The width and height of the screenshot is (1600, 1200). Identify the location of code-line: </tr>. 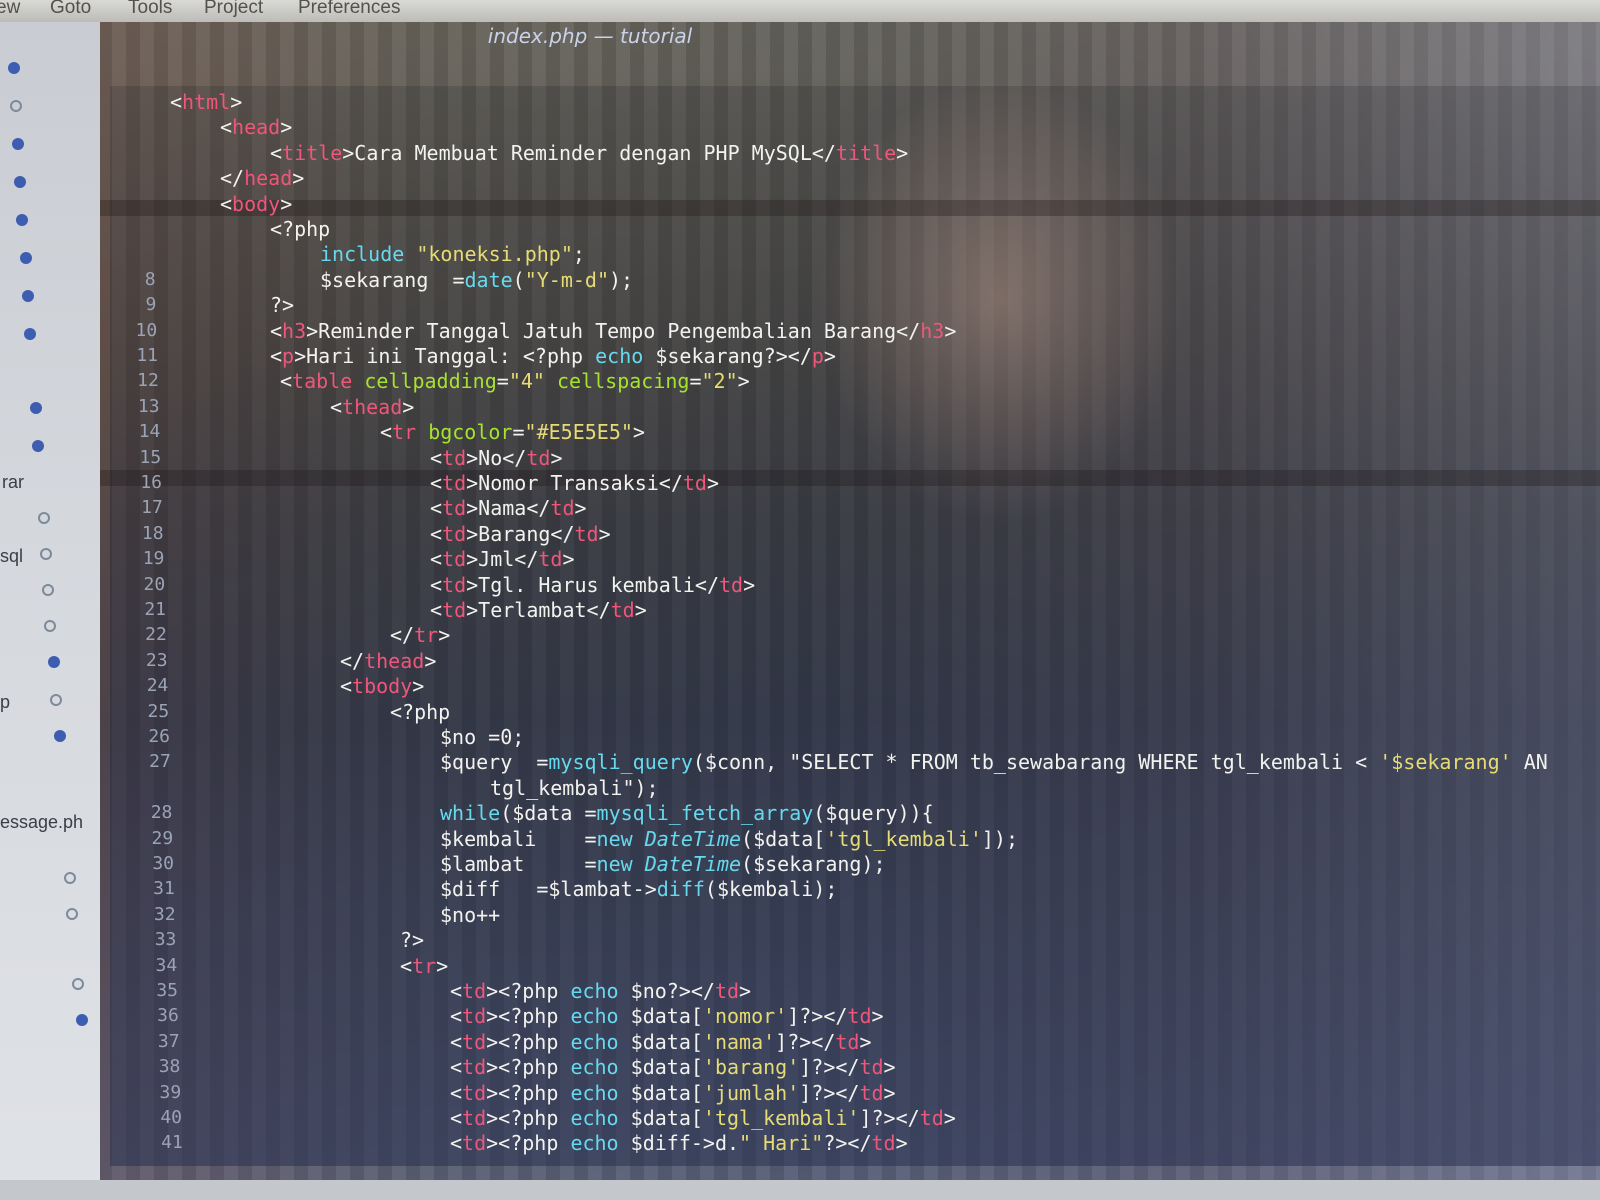
(420, 635).